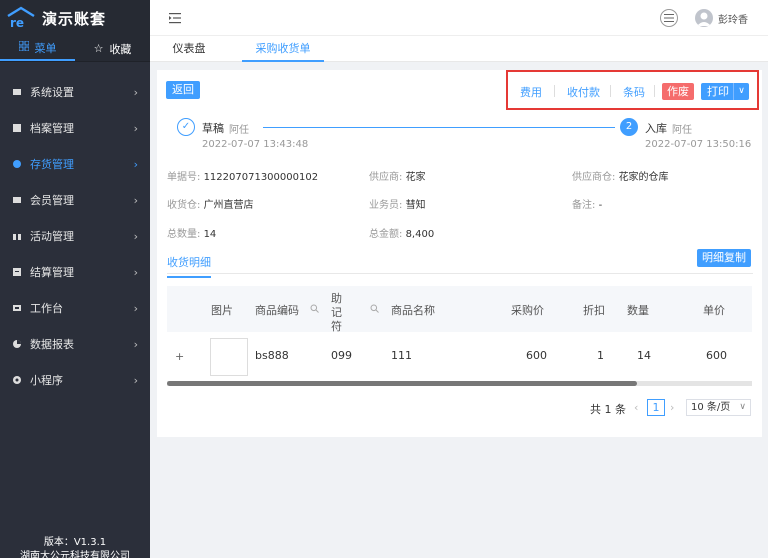 This screenshot has height=558, width=768. I want to click on column-header-code: 商品编码, so click(277, 310).